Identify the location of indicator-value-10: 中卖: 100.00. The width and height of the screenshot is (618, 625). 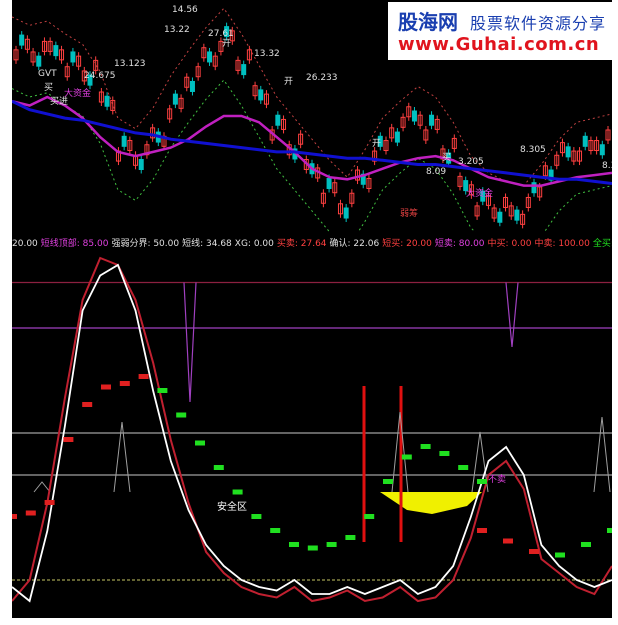
(562, 244).